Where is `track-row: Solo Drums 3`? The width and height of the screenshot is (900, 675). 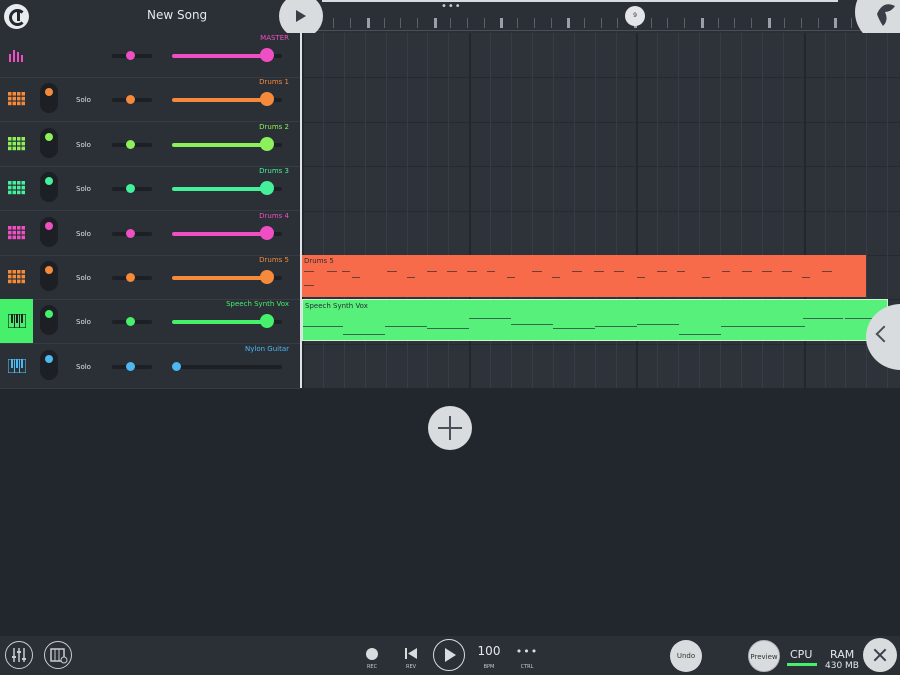 track-row: Solo Drums 3 is located at coordinates (150, 189).